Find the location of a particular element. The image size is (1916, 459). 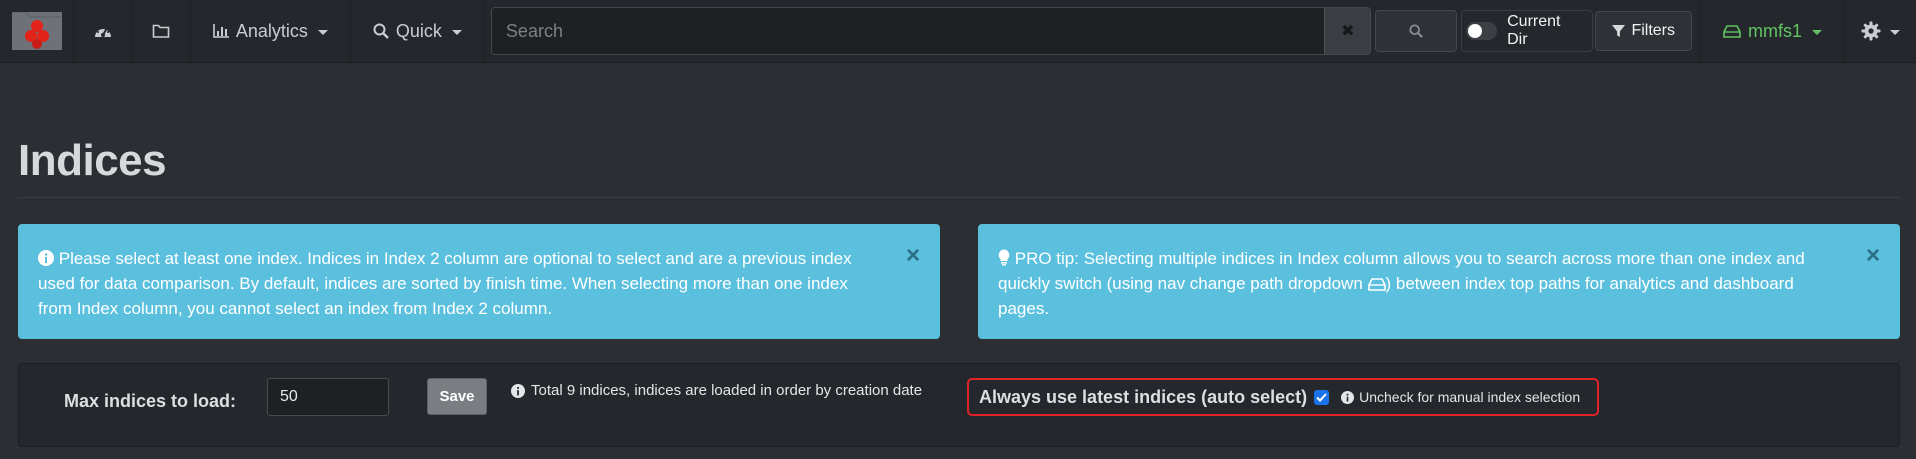

bar-chart-icon is located at coordinates (221, 31).